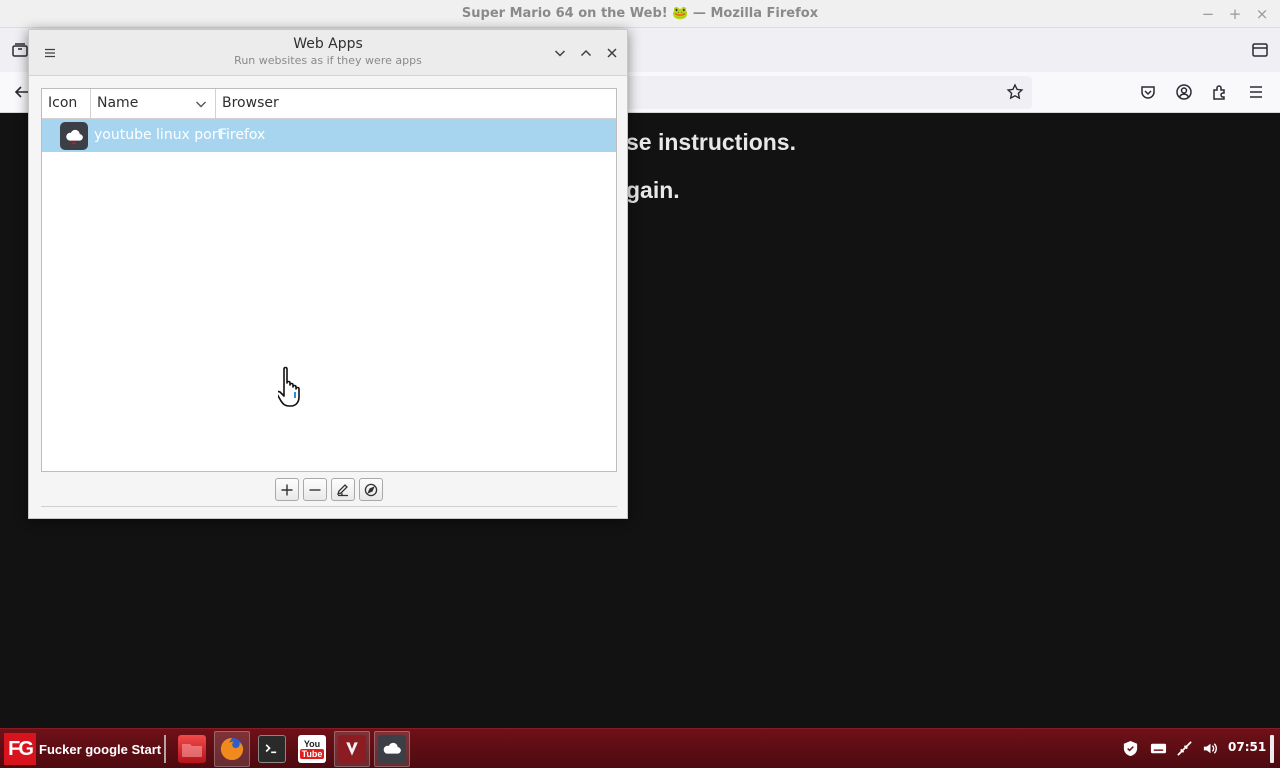 The width and height of the screenshot is (1280, 768). I want to click on launcher-vivaldi, so click(352, 749).